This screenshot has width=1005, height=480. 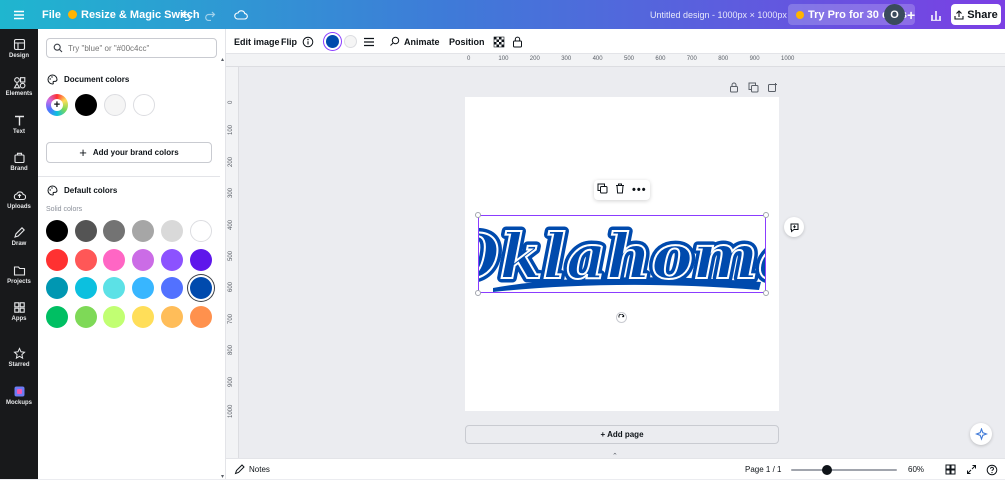 What do you see at coordinates (916, 469) in the screenshot?
I see `zoom-level: 60%` at bounding box center [916, 469].